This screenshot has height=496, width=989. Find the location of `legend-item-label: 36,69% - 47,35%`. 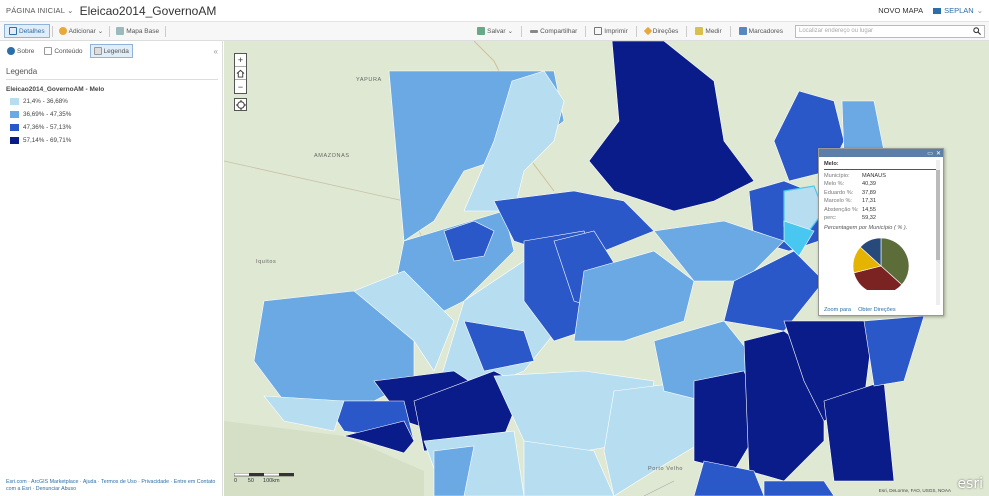

legend-item-label: 36,69% - 47,35% is located at coordinates (47, 114).